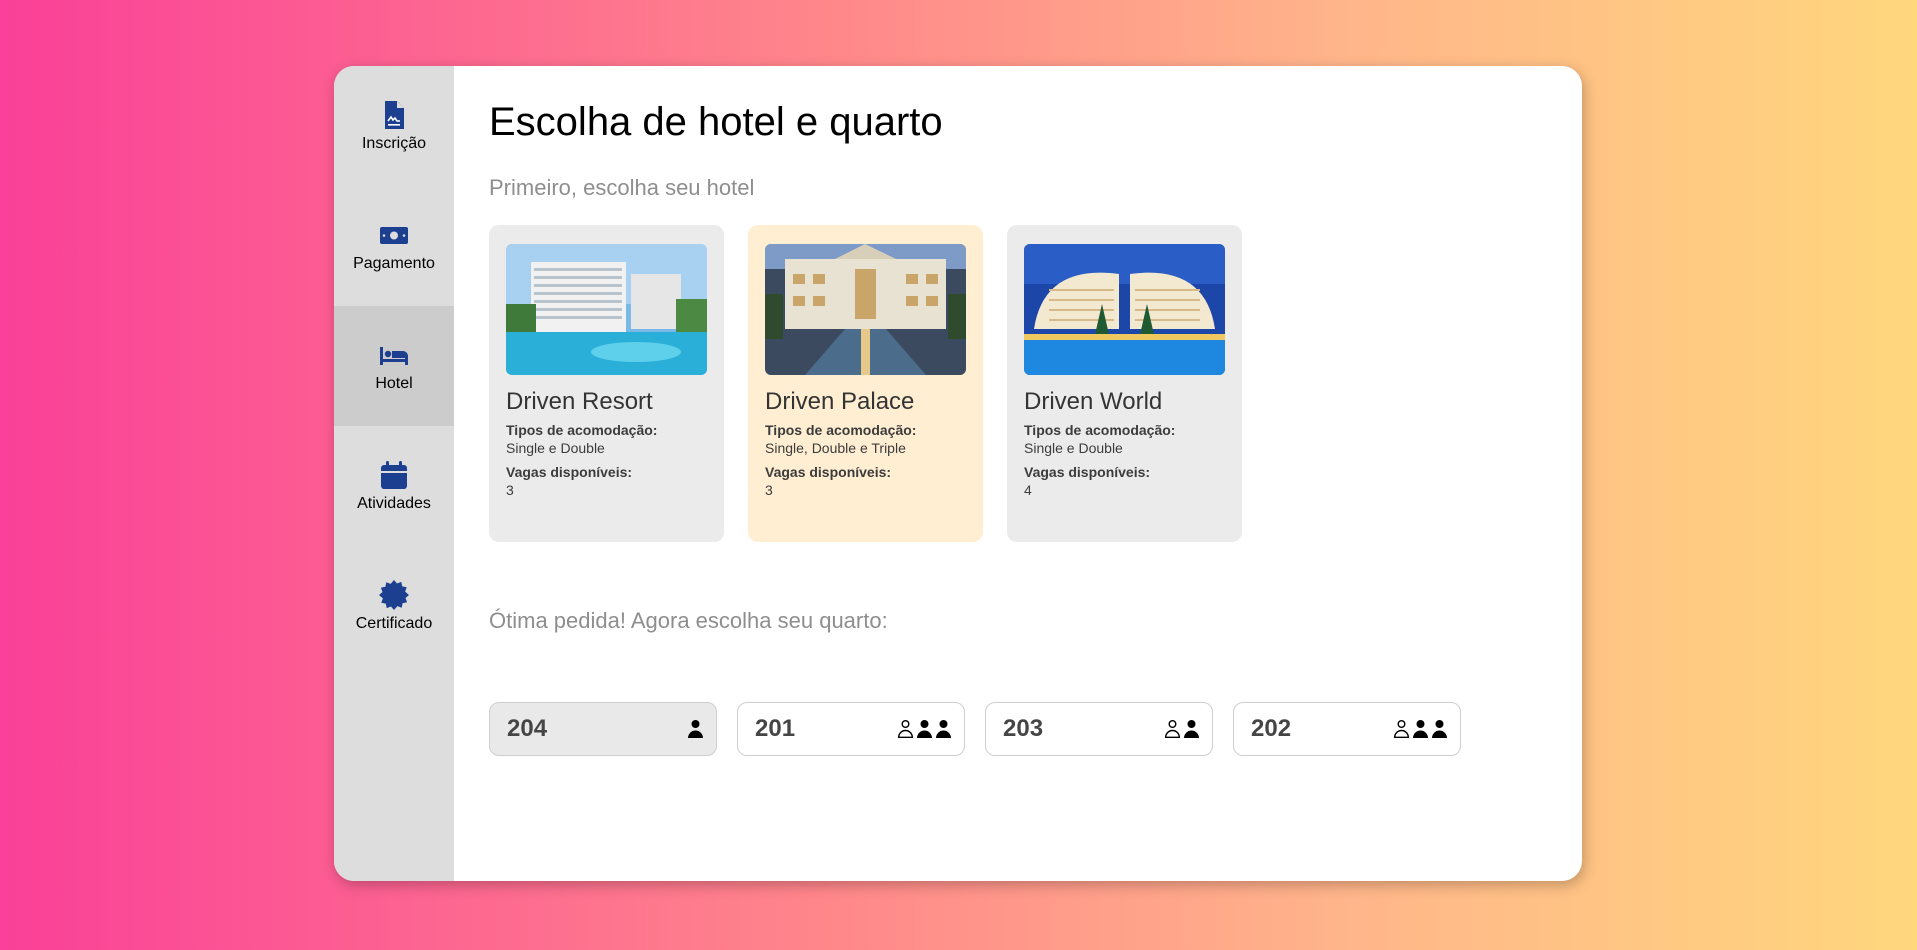  I want to click on room-button: 201, so click(851, 729).